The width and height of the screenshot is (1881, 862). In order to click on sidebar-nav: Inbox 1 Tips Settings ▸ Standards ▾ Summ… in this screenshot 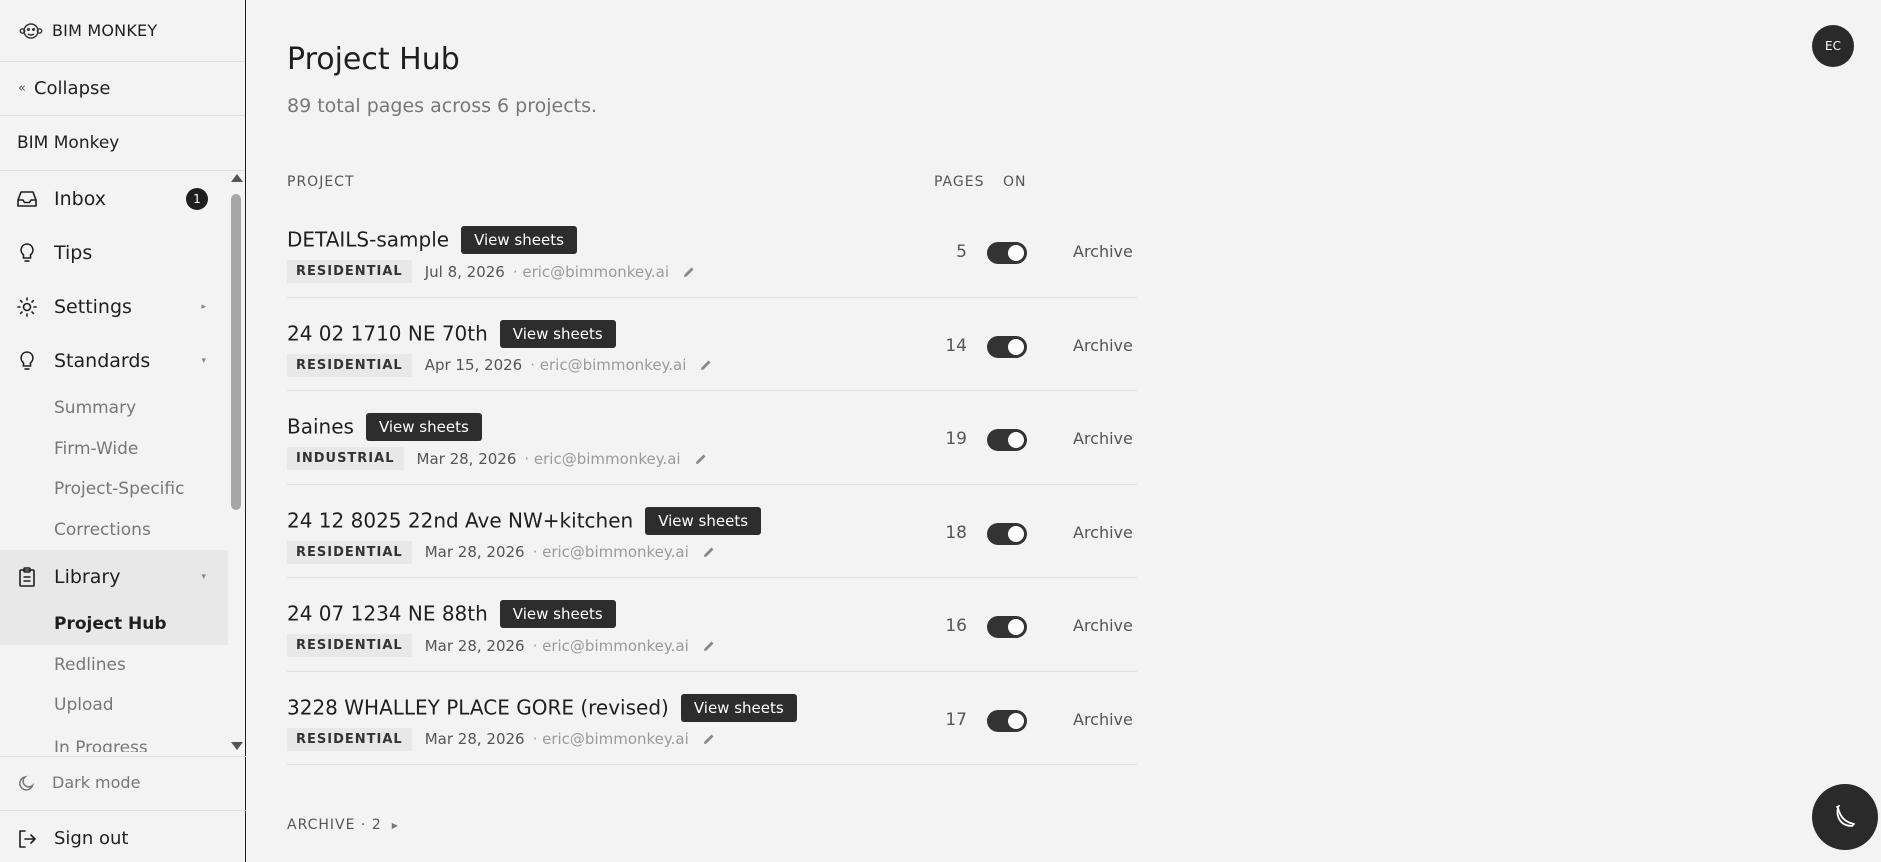, I will do `click(114, 462)`.